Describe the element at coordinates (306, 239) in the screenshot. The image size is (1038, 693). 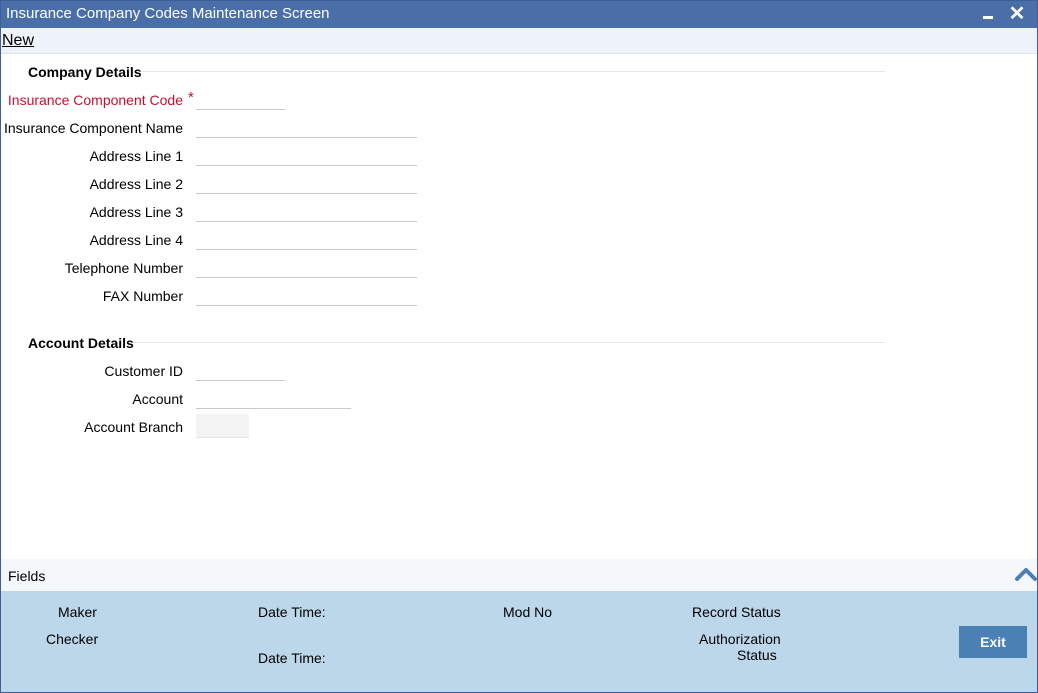
I see `address-line-4-input` at that location.